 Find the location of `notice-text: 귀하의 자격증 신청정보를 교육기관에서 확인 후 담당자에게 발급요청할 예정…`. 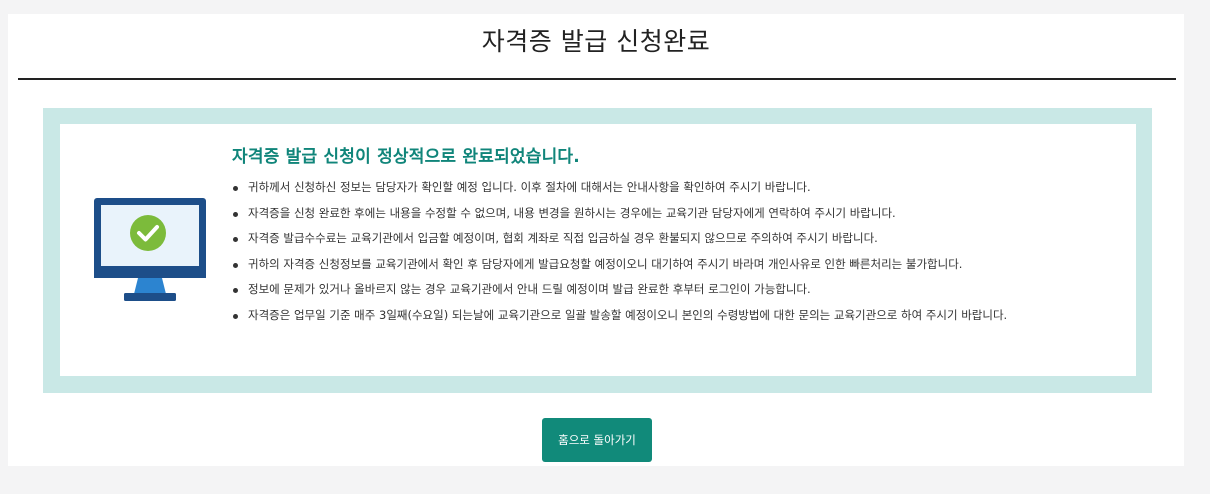

notice-text: 귀하의 자격증 신청정보를 교육기관에서 확인 후 담당자에게 발급요청할 예정… is located at coordinates (605, 263).